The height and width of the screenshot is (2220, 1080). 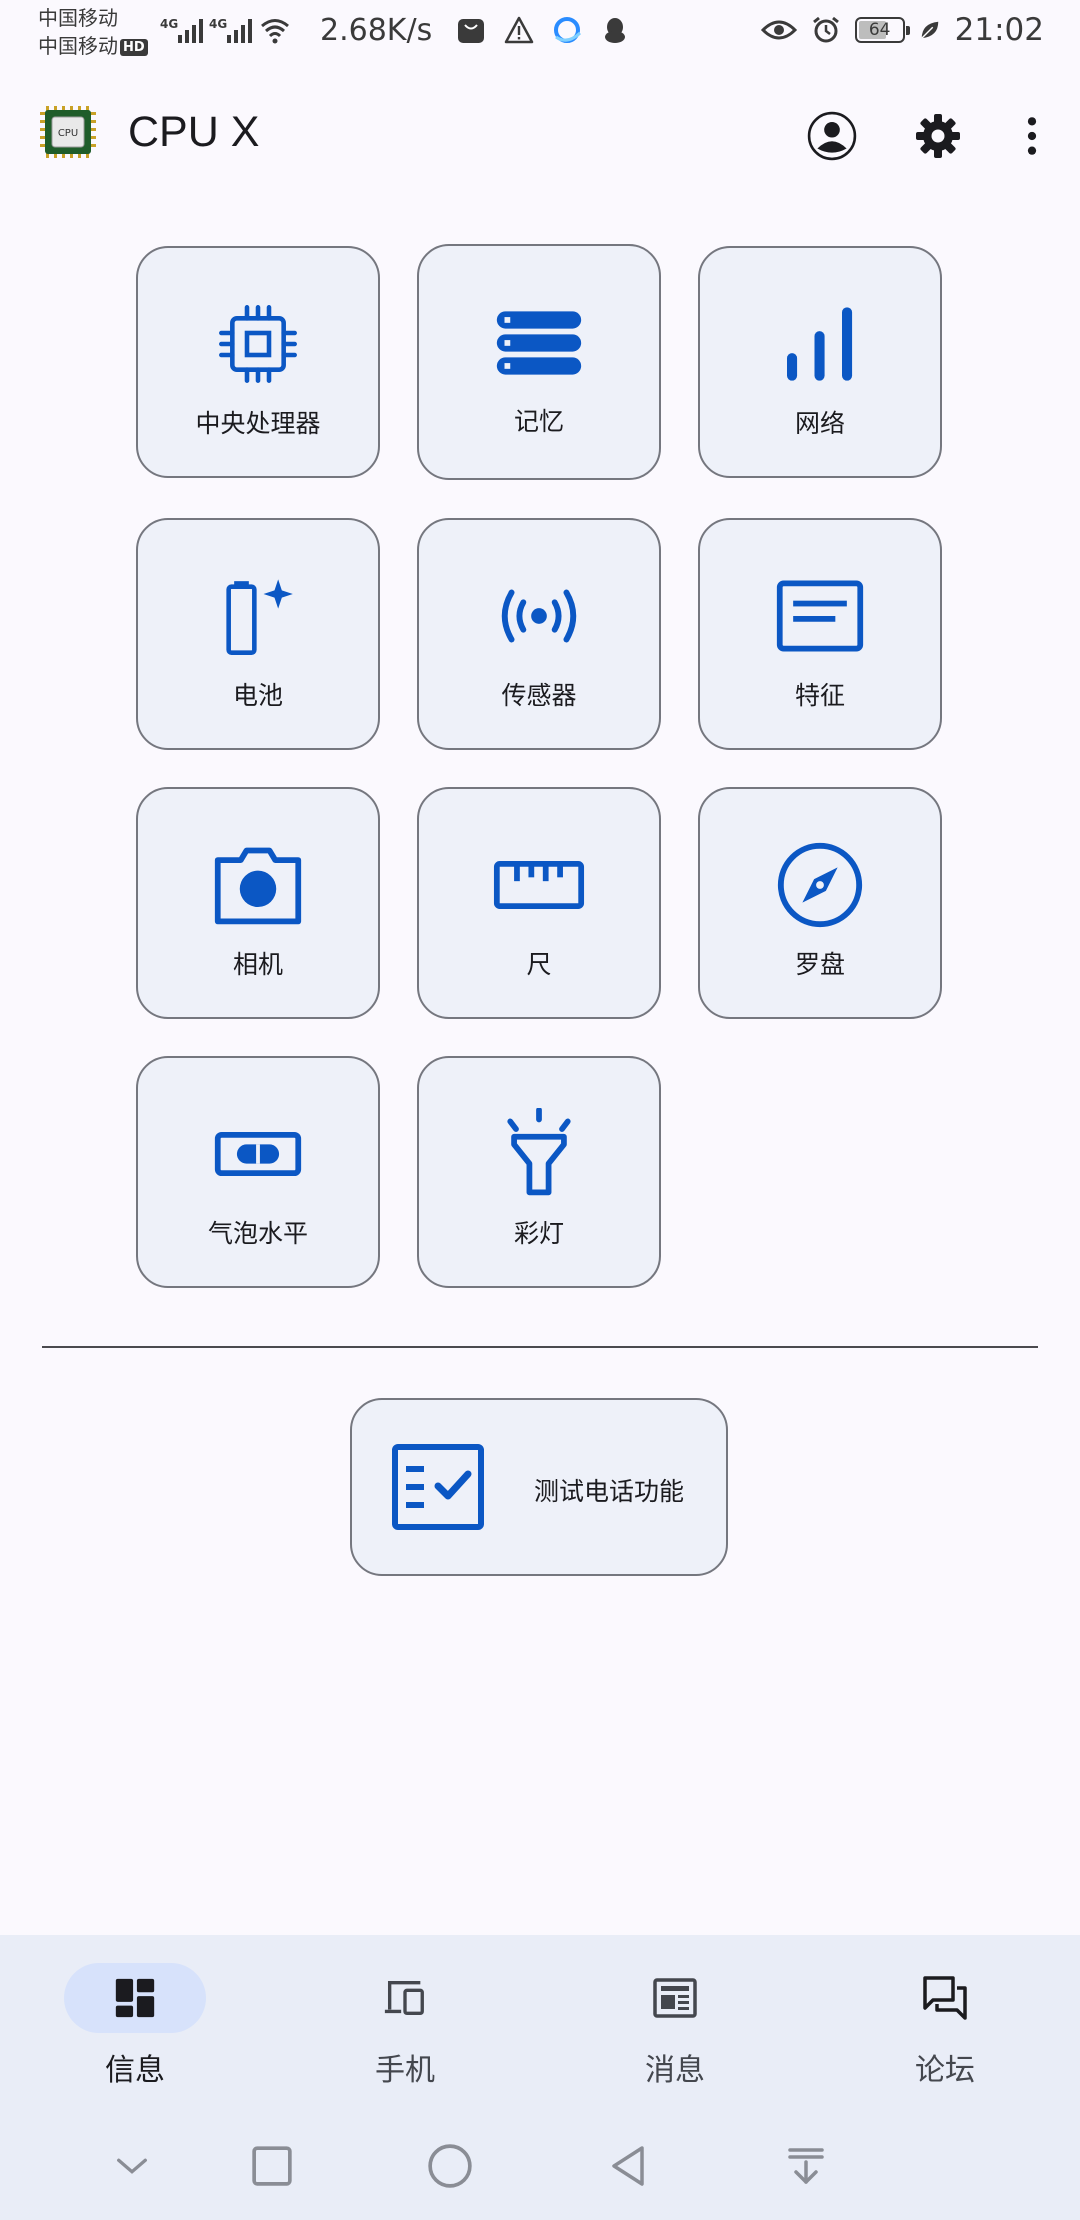 I want to click on hide-chevron-icon, so click(x=132, y=2166).